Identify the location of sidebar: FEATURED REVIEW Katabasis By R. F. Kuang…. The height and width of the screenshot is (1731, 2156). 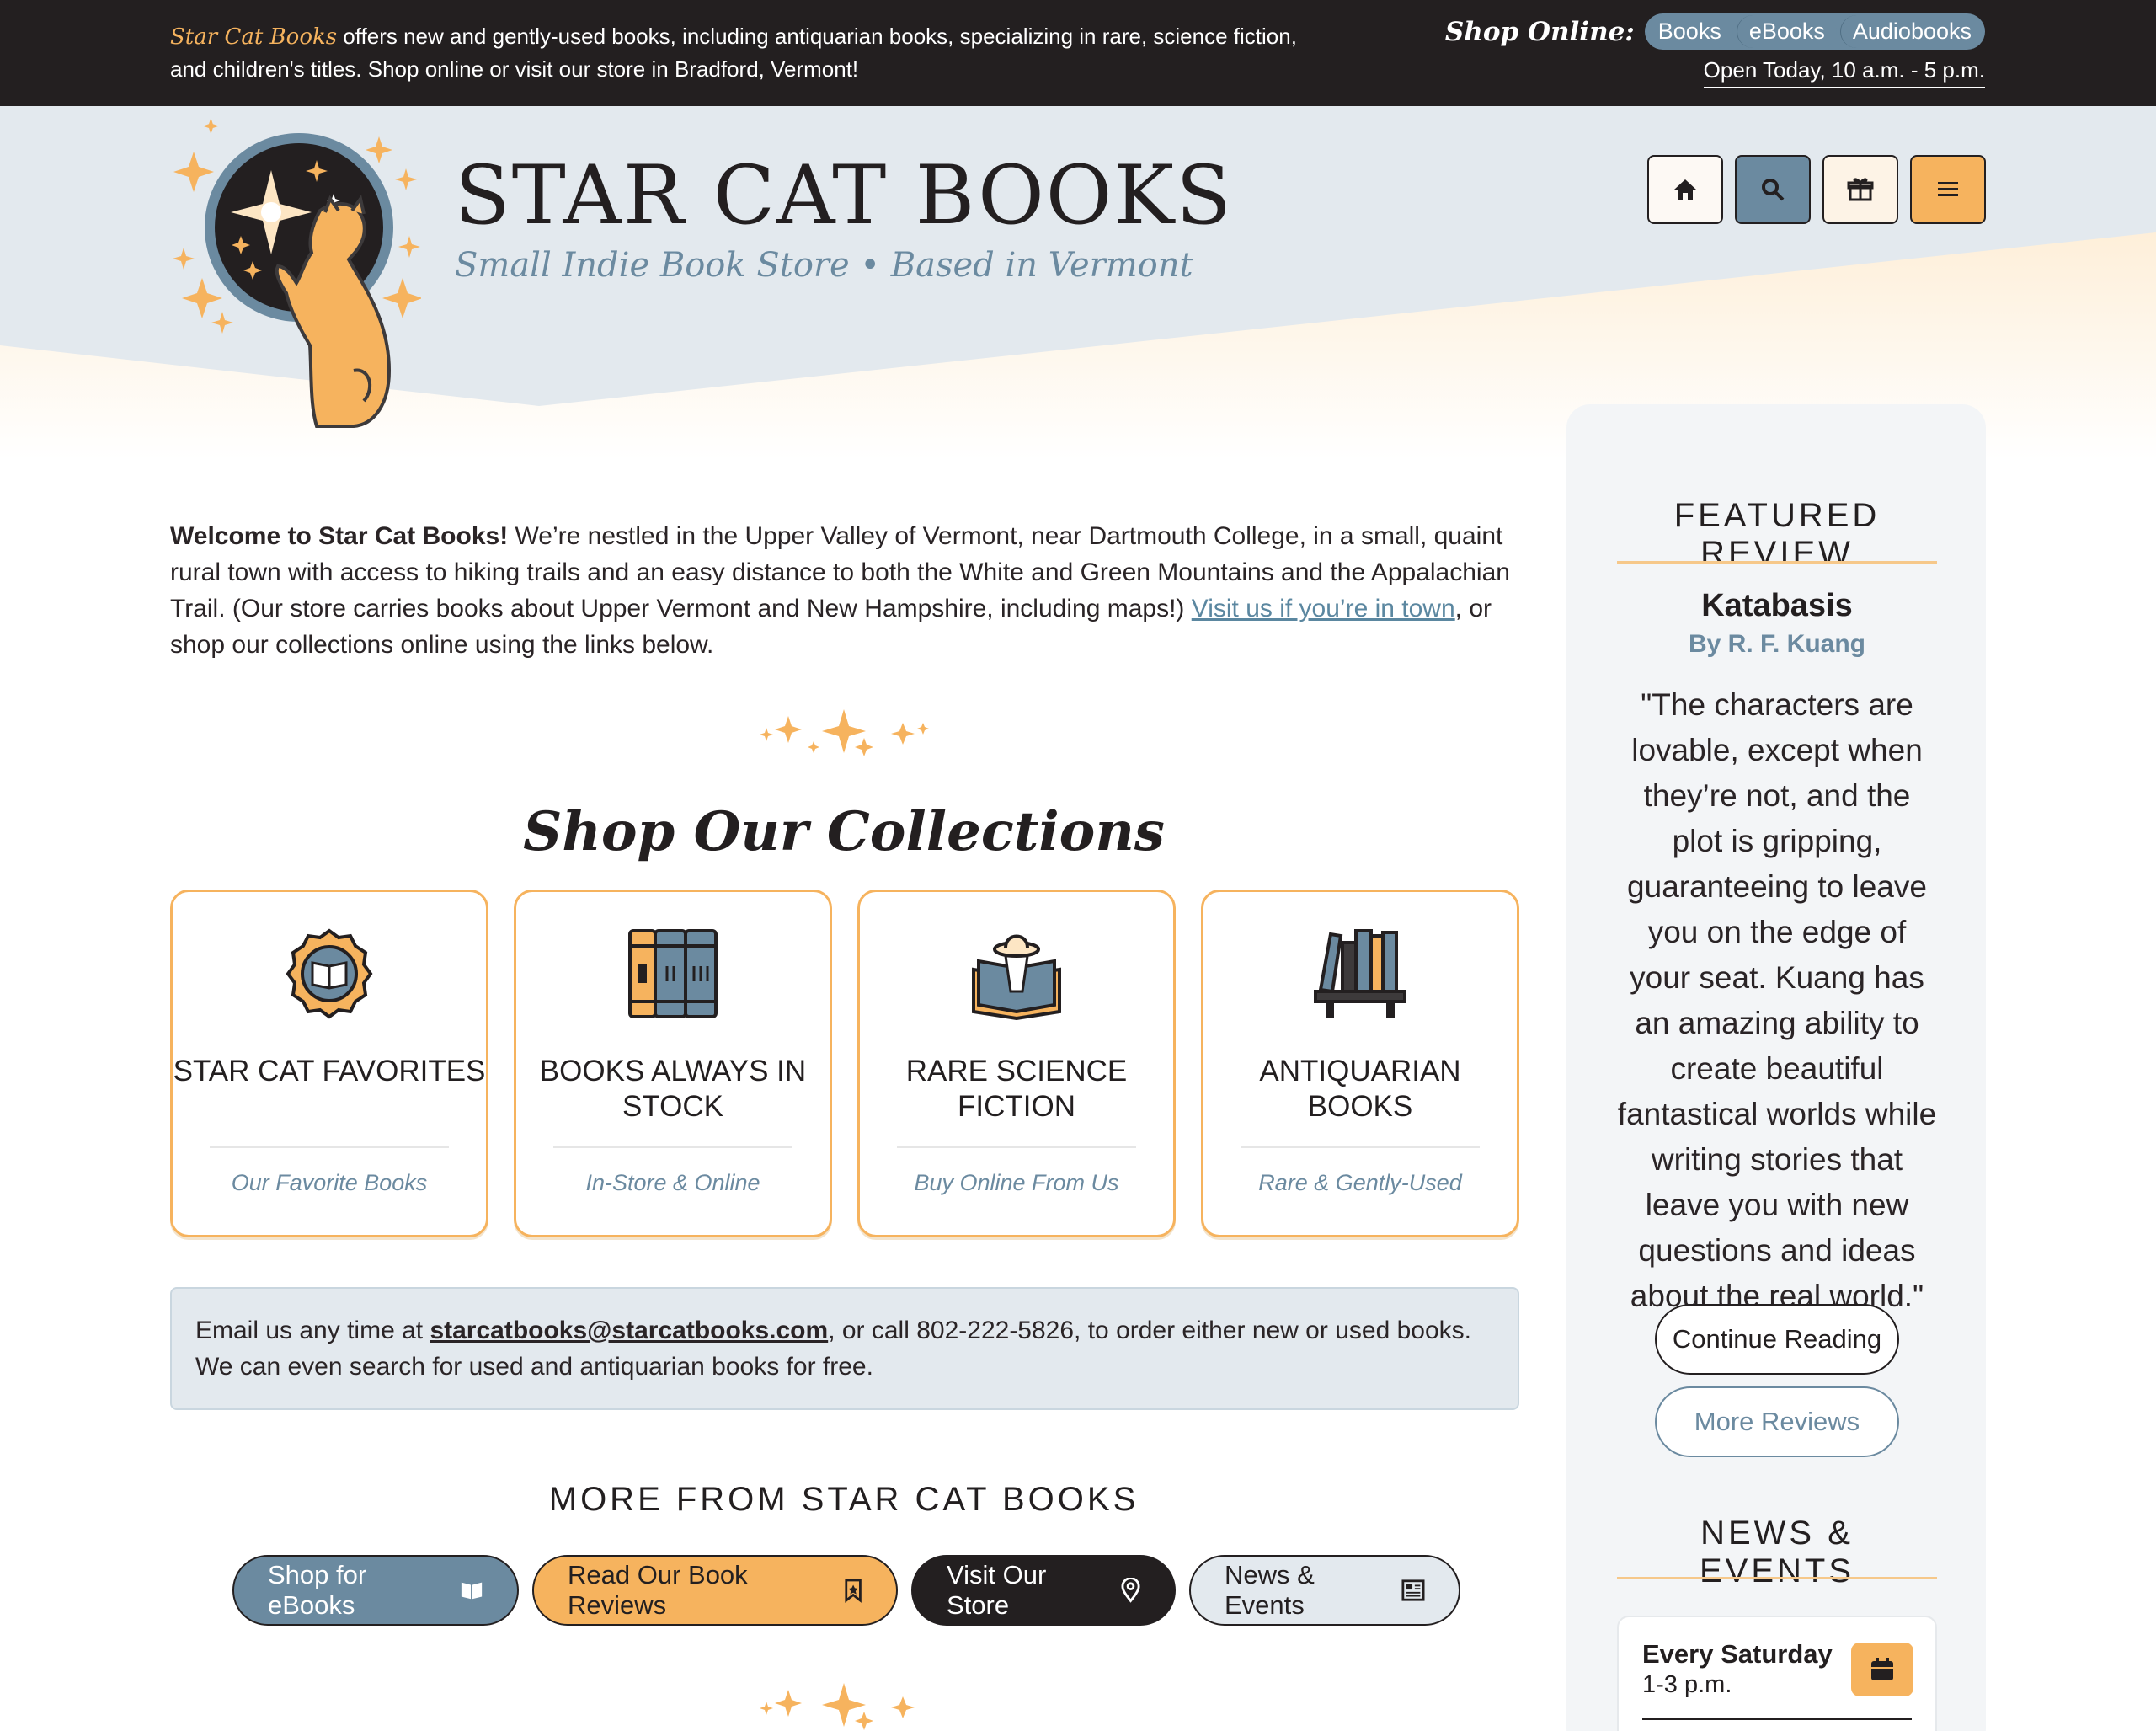
(1776, 1067).